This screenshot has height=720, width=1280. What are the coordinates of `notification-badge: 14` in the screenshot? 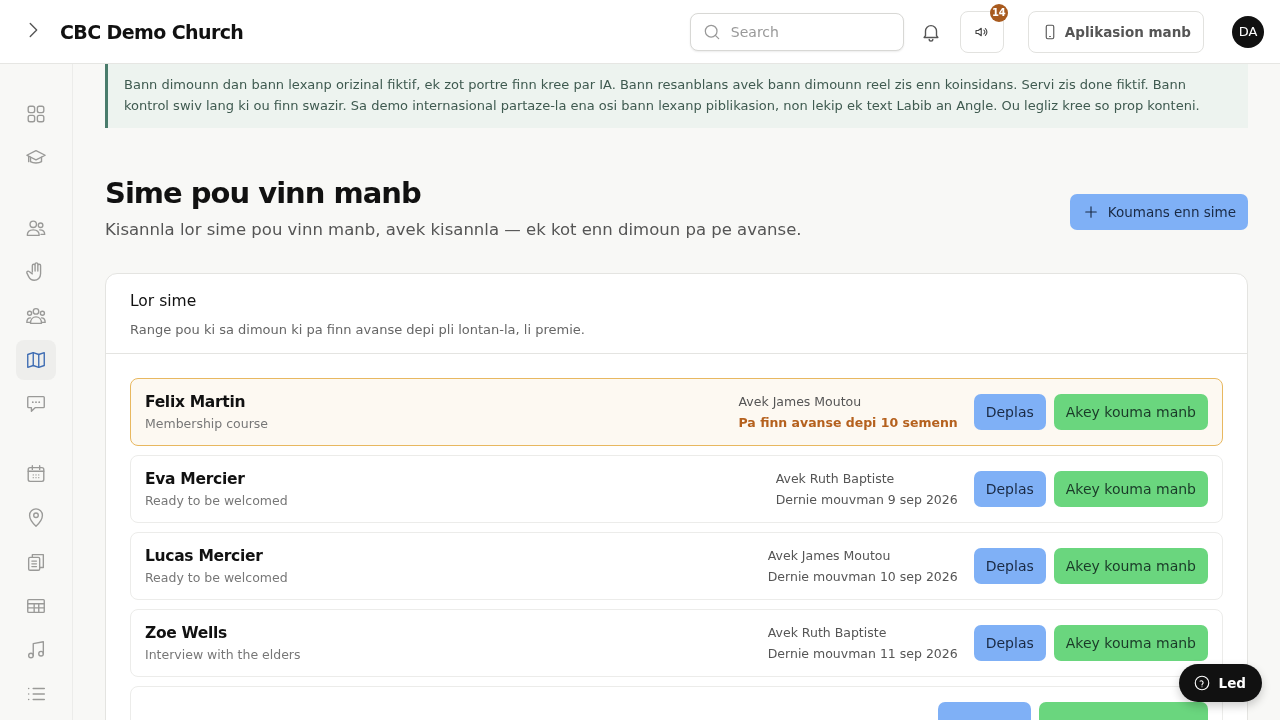 It's located at (998, 12).